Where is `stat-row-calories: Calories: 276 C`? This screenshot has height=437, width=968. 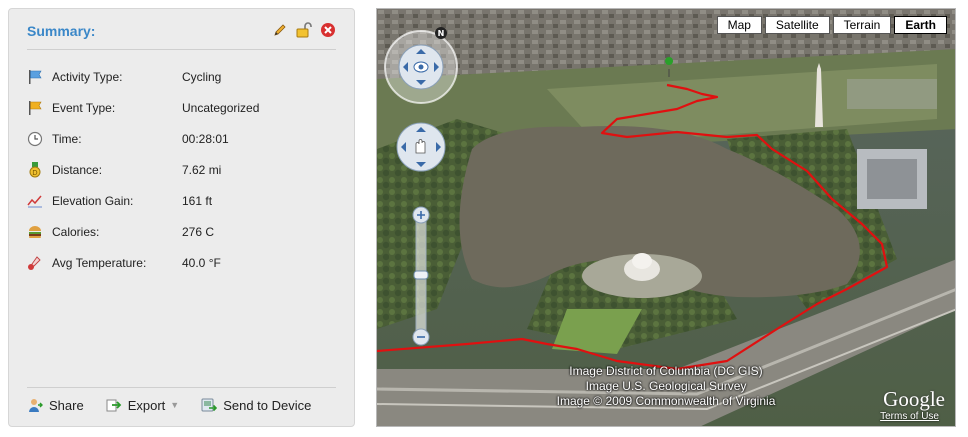 stat-row-calories: Calories: 276 C is located at coordinates (181, 231).